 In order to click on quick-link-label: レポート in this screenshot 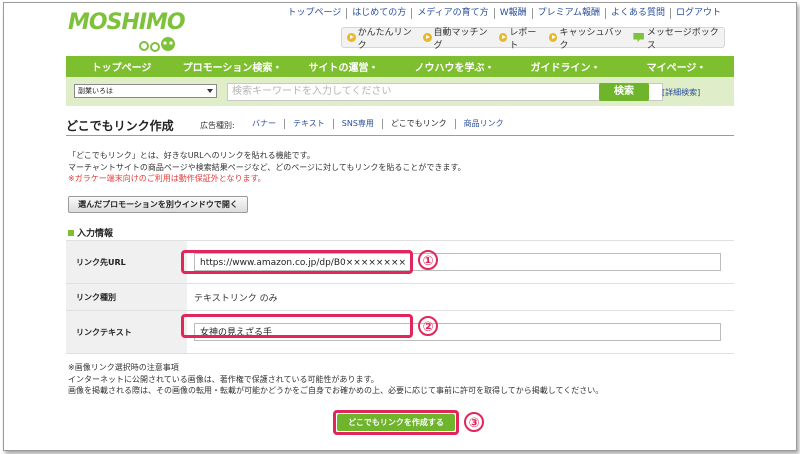, I will do `click(523, 39)`.